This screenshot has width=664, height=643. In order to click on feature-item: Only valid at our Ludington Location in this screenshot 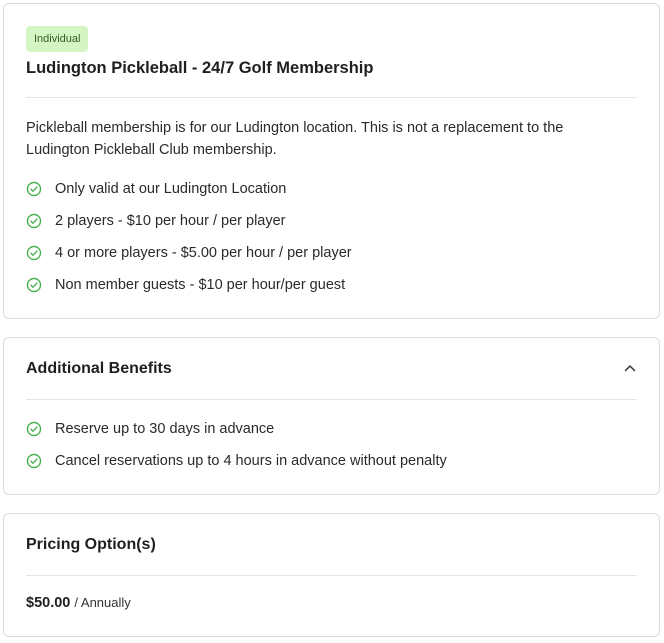, I will do `click(189, 189)`.